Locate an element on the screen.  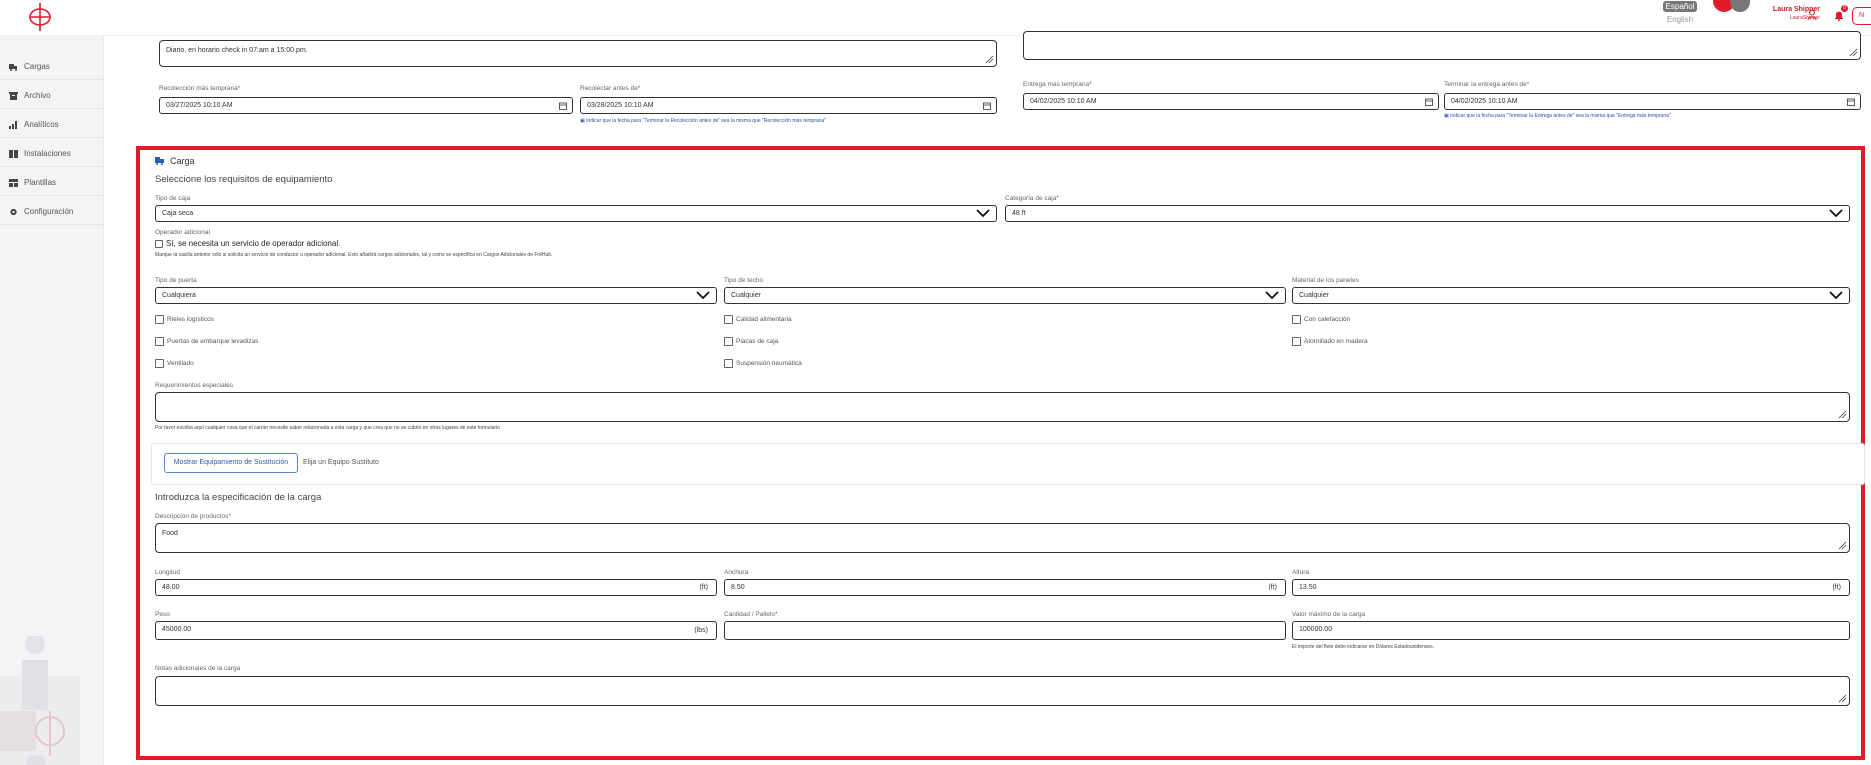
roof-type-select: Cualquier is located at coordinates (1005, 295).